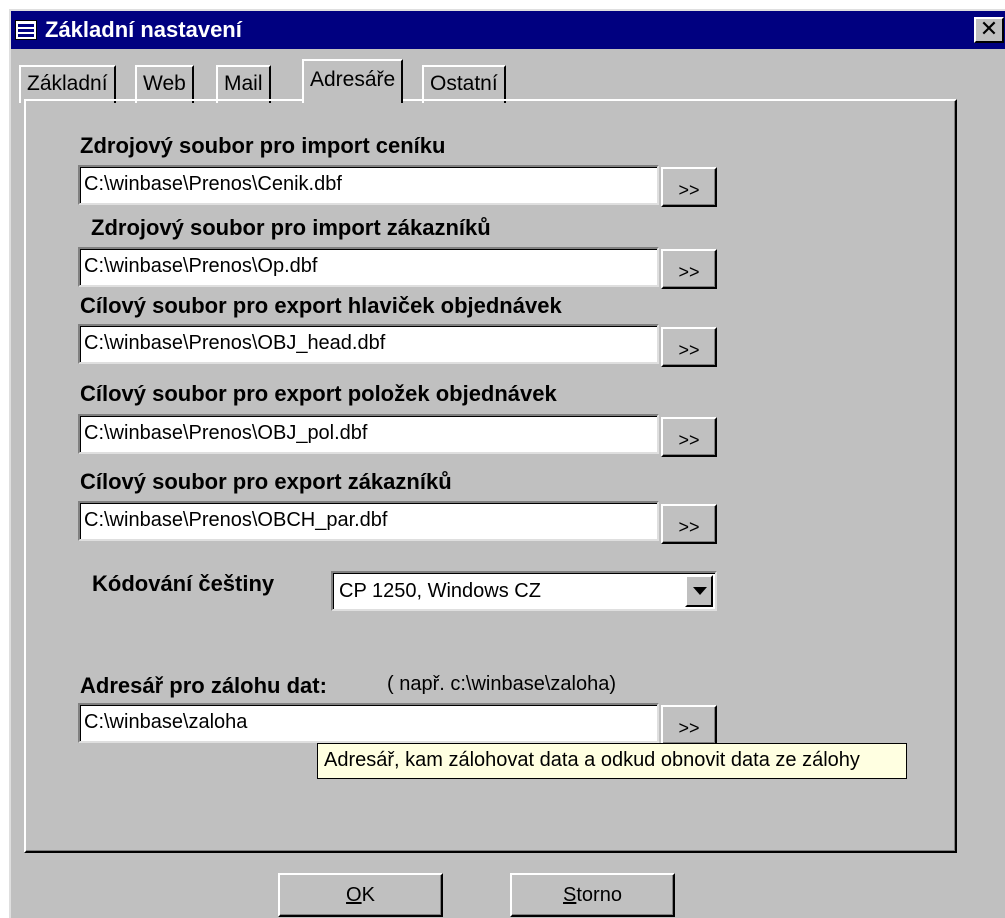 Image resolution: width=1005 pixels, height=918 pixels. I want to click on tab-label: Ostatní, so click(464, 83).